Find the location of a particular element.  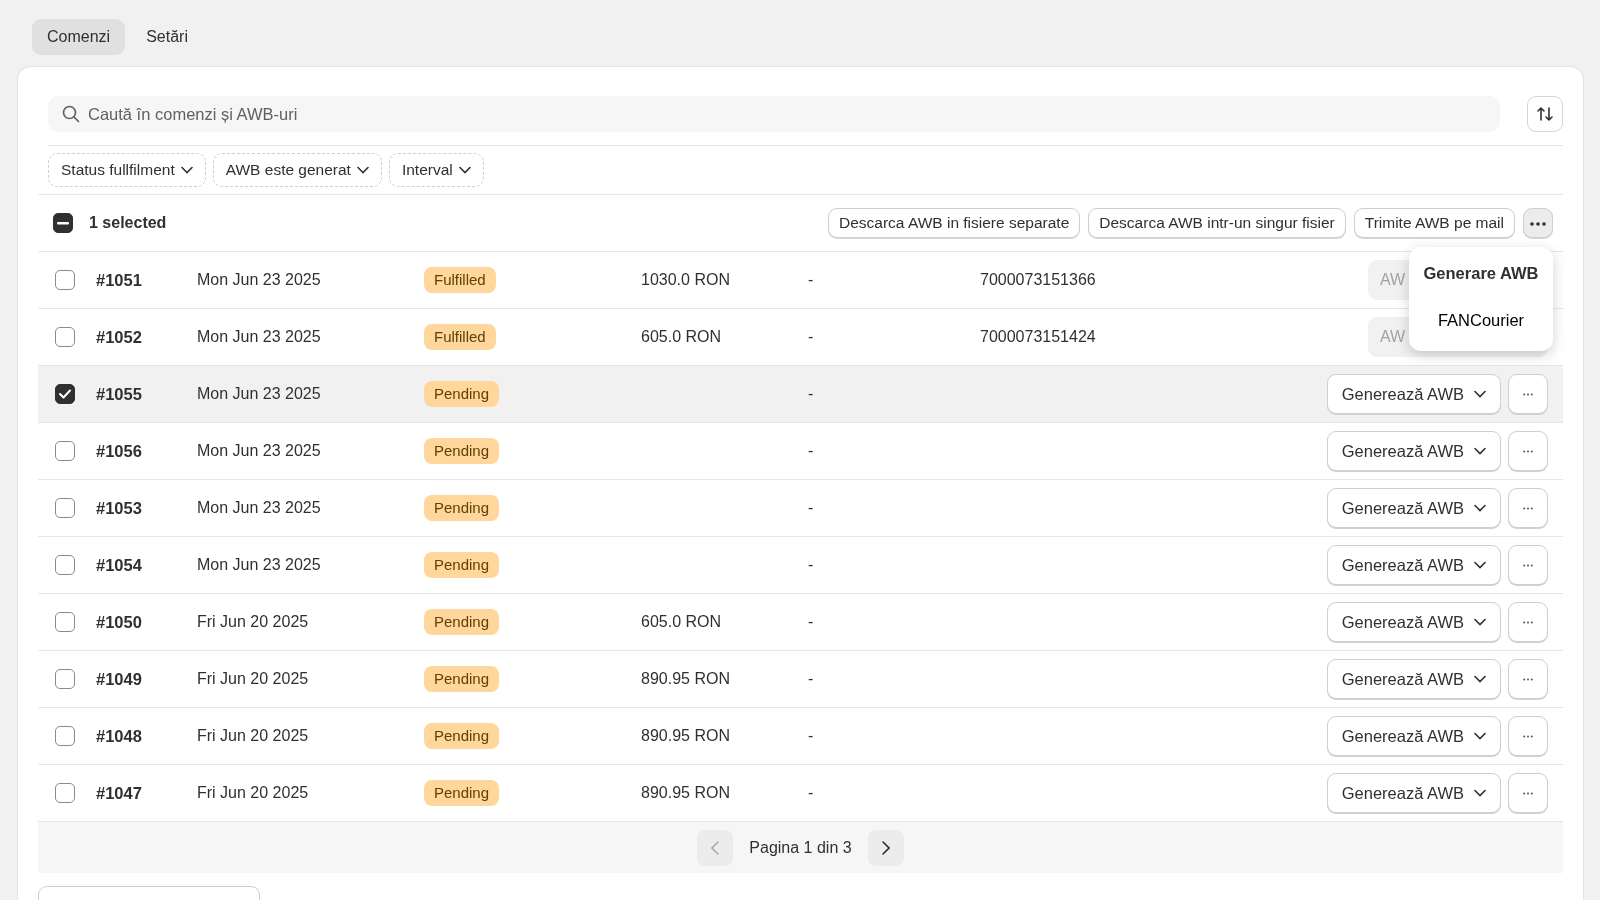

sort-button is located at coordinates (1545, 114).